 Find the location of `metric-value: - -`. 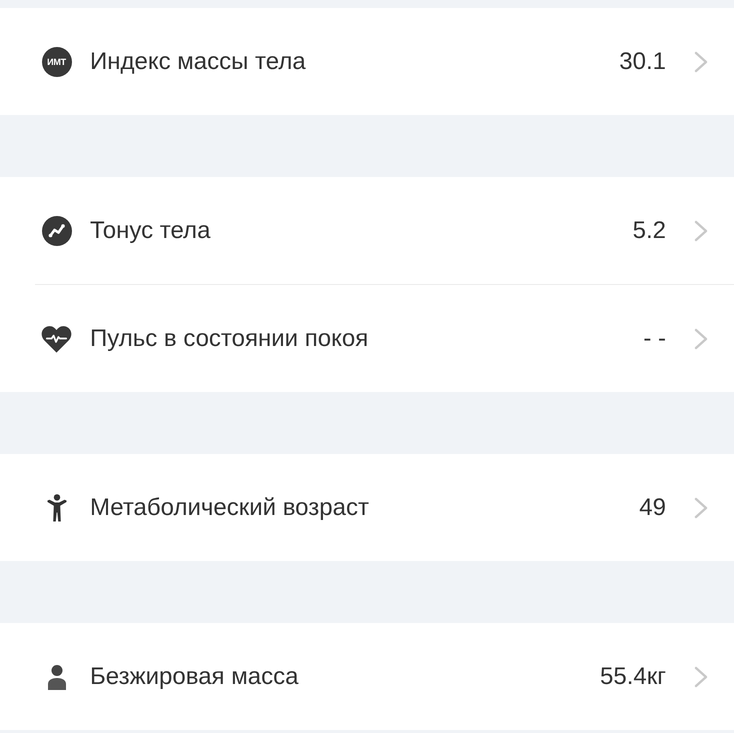

metric-value: - - is located at coordinates (654, 338).